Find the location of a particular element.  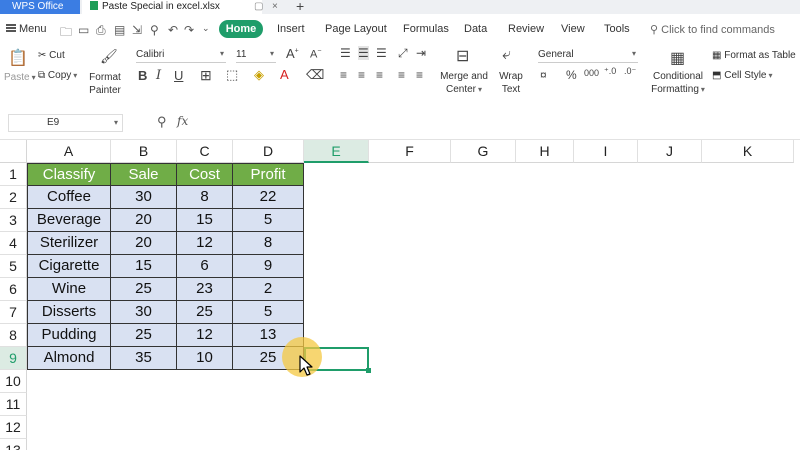

menu-button: Menu is located at coordinates (26, 29).